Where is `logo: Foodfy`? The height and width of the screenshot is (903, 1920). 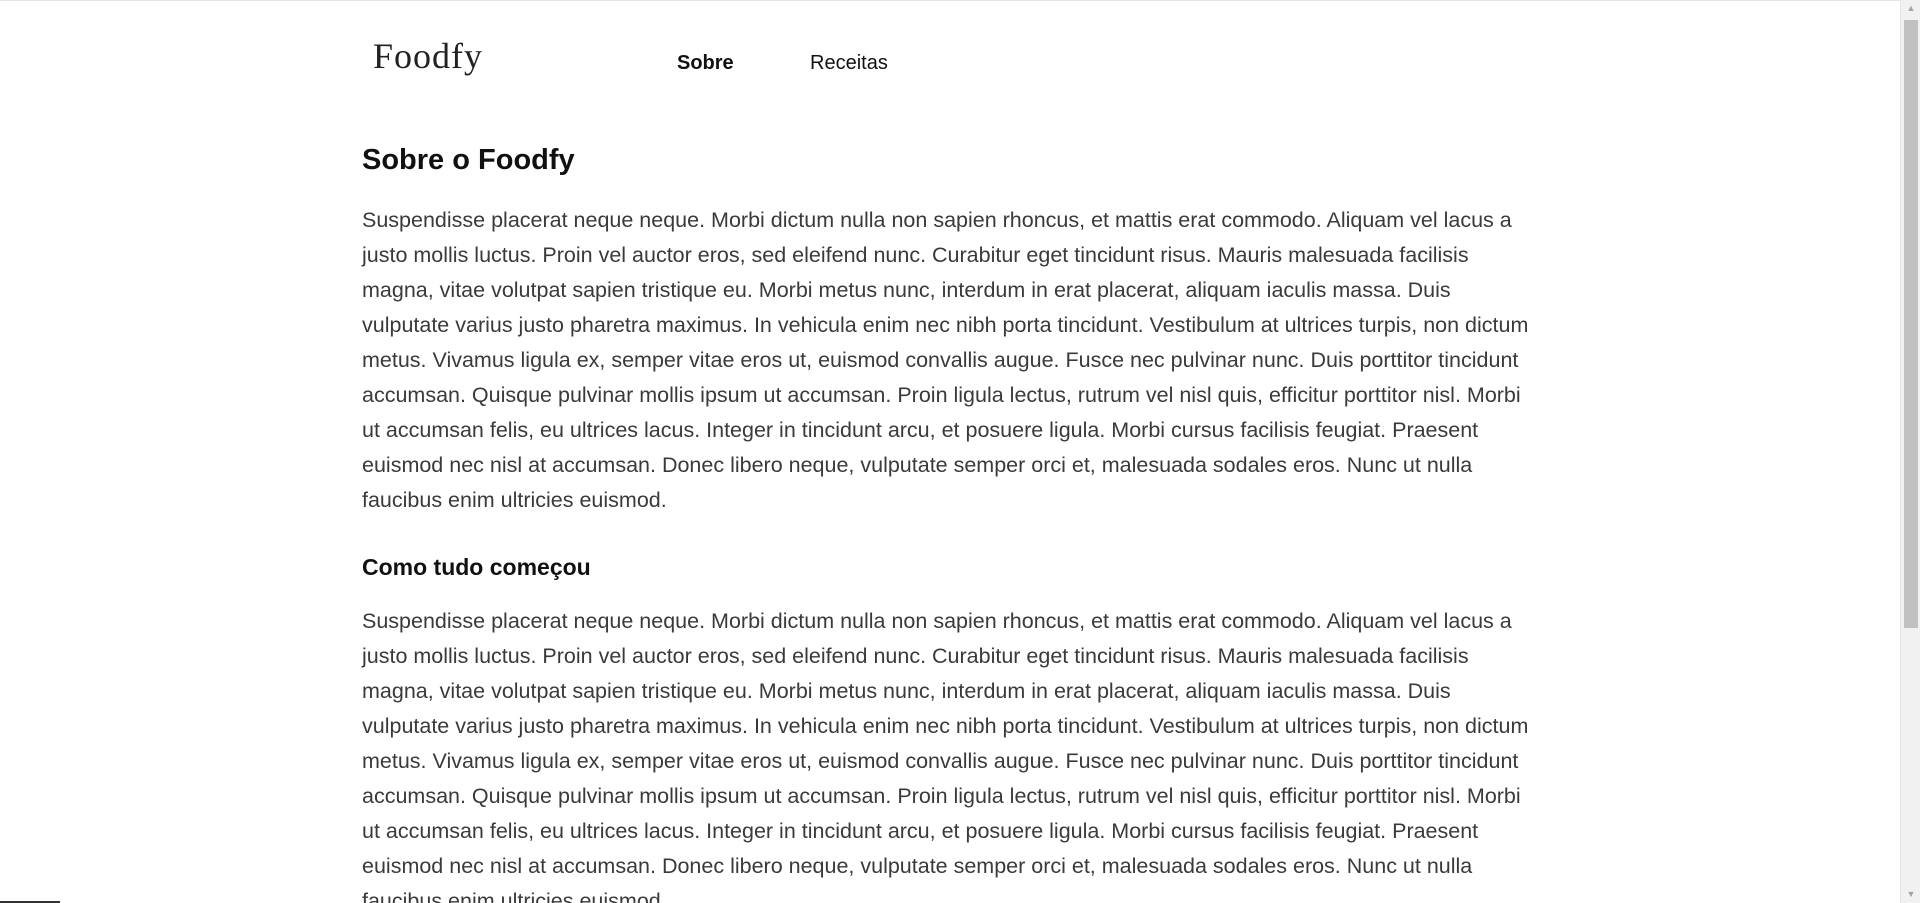
logo: Foodfy is located at coordinates (428, 56).